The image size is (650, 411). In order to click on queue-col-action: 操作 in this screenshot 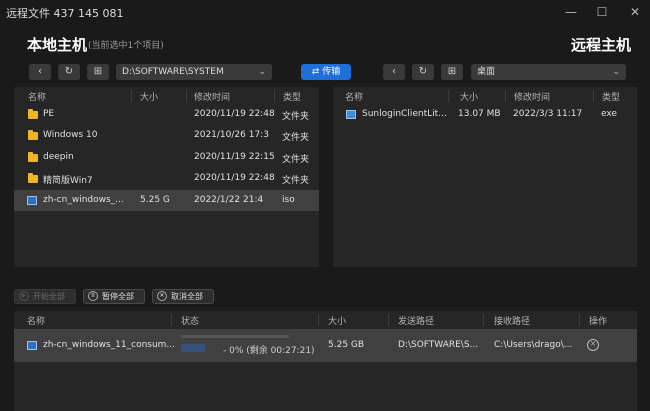, I will do `click(598, 322)`.